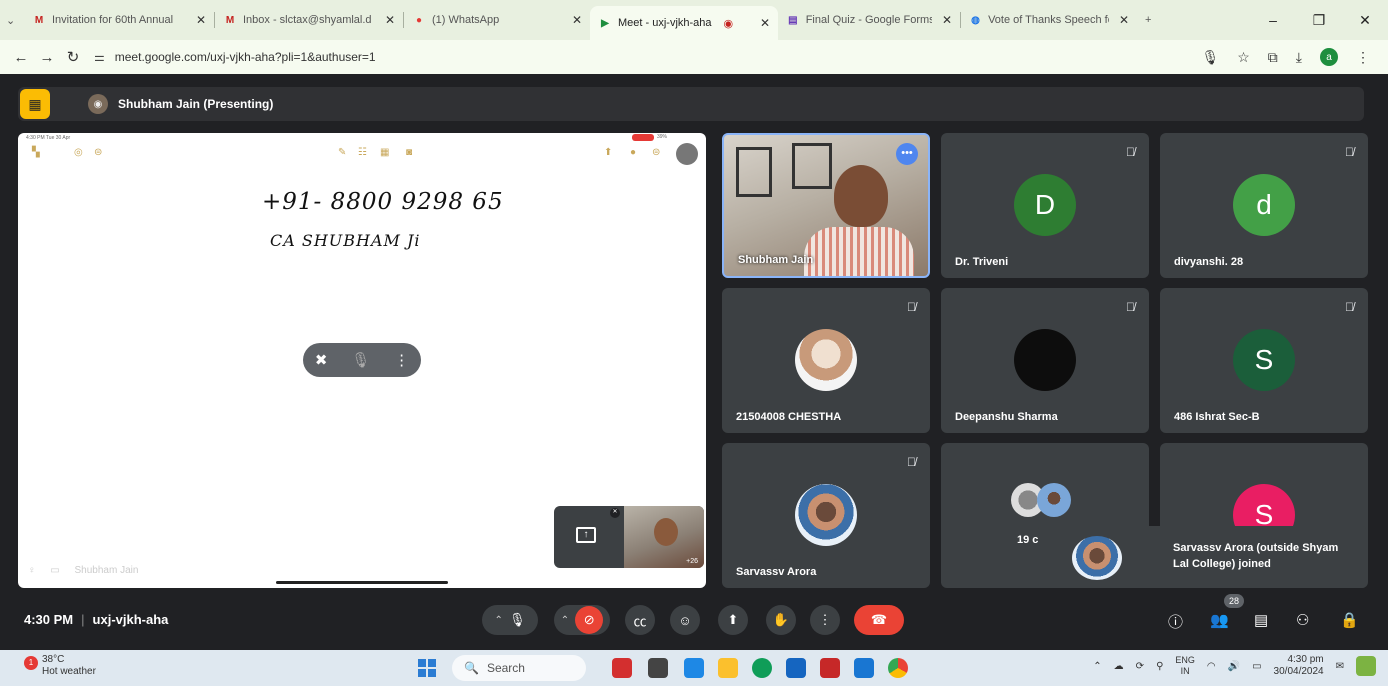  Describe the element at coordinates (1299, 666) in the screenshot. I see `taskbar-clock: 4:30 pm 30/04/2024` at that location.